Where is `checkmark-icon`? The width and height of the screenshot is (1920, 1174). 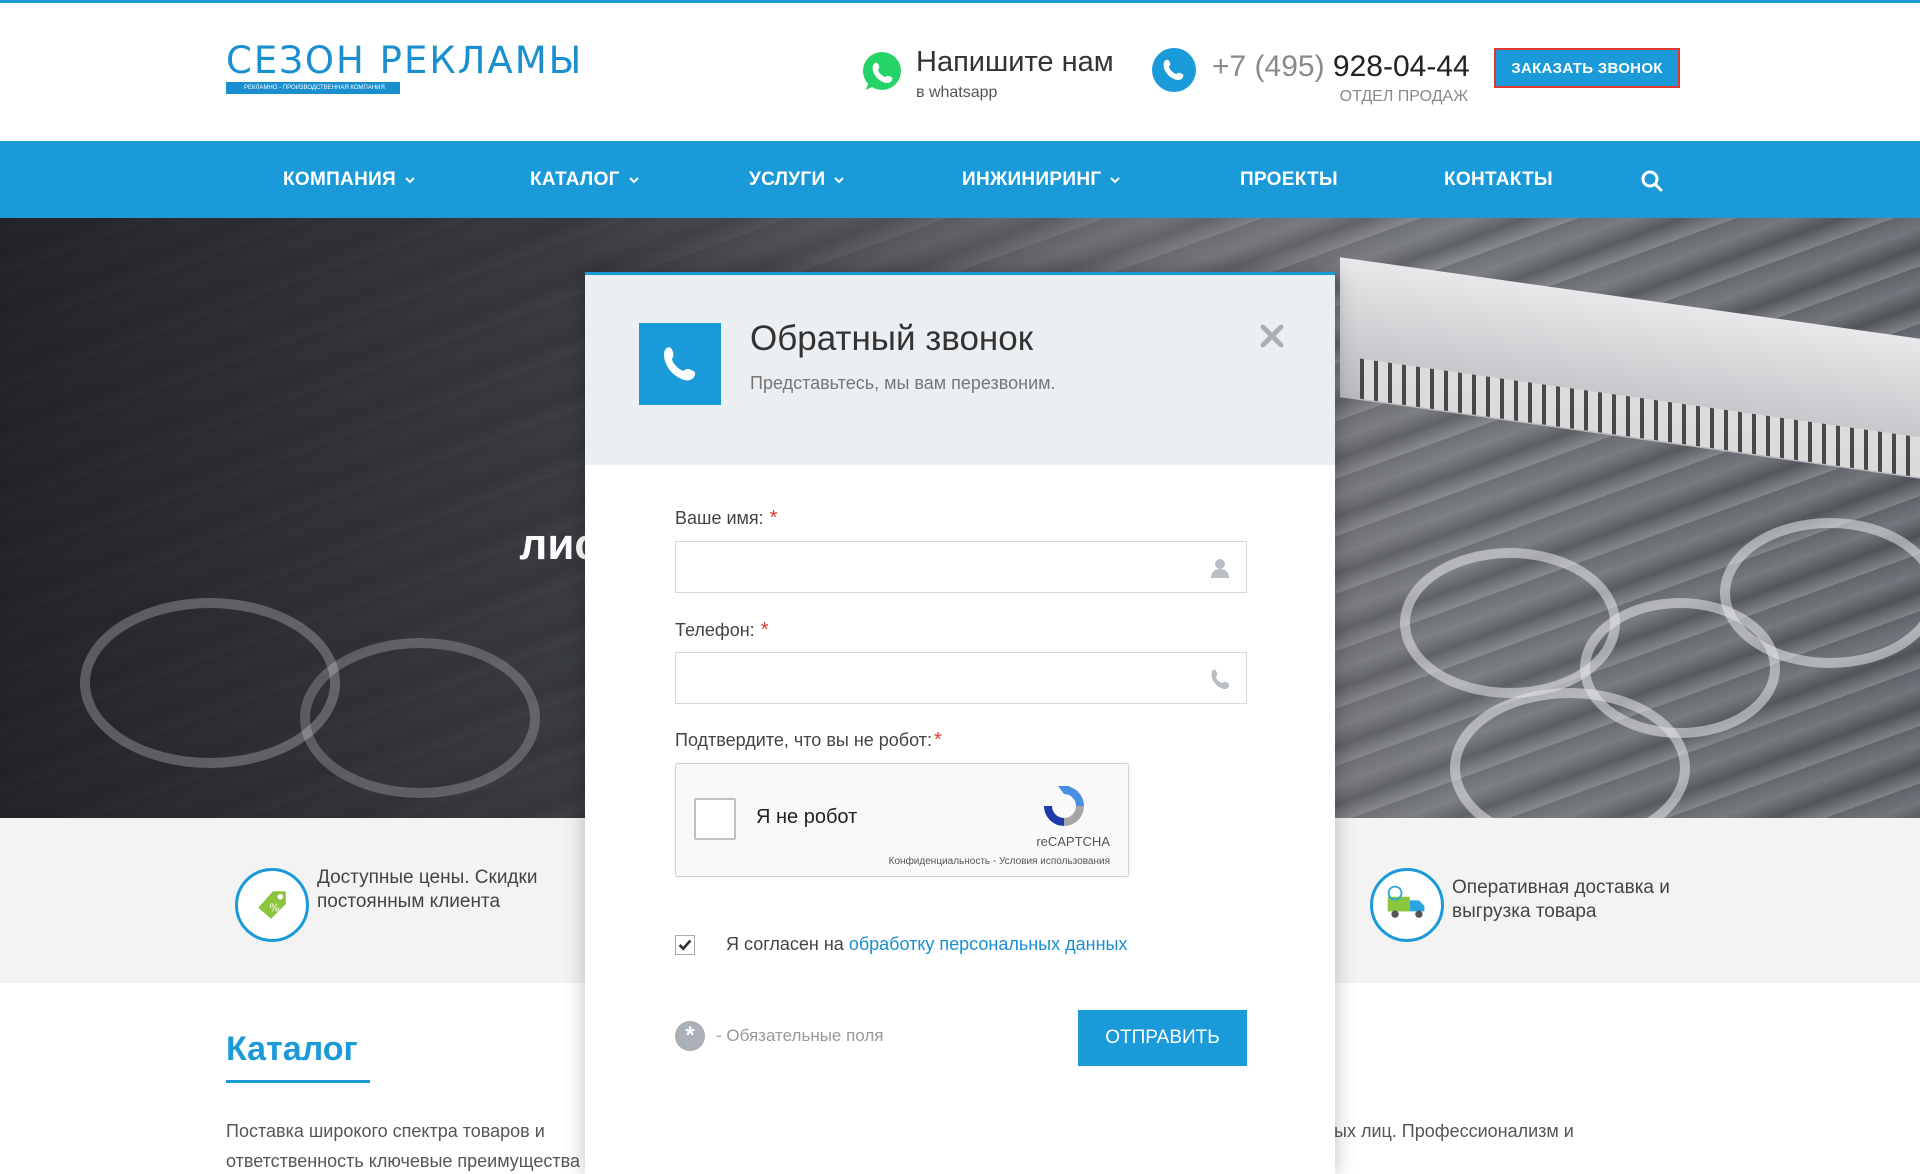
checkmark-icon is located at coordinates (685, 945).